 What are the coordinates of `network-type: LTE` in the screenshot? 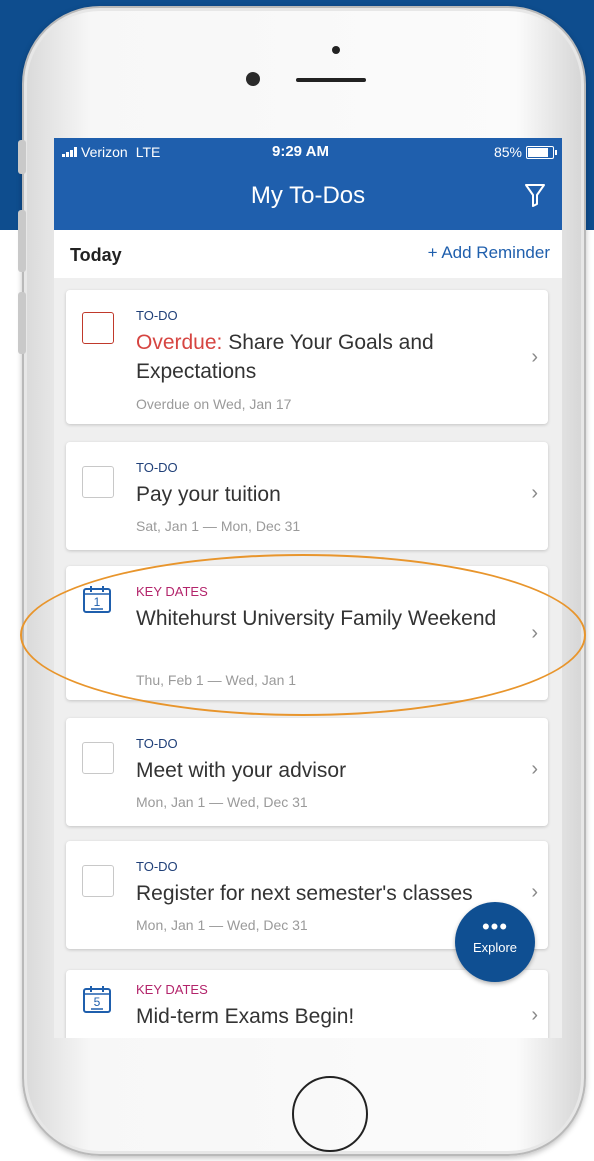 It's located at (148, 152).